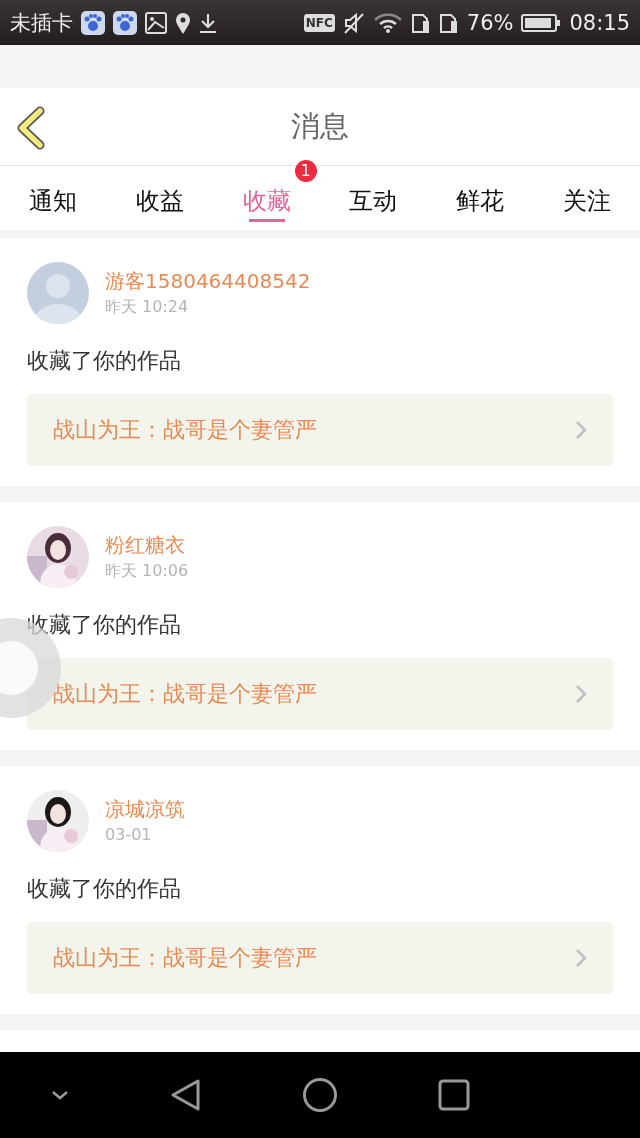 This screenshot has width=640, height=1138. Describe the element at coordinates (53, 195) in the screenshot. I see `tab: 通知` at that location.